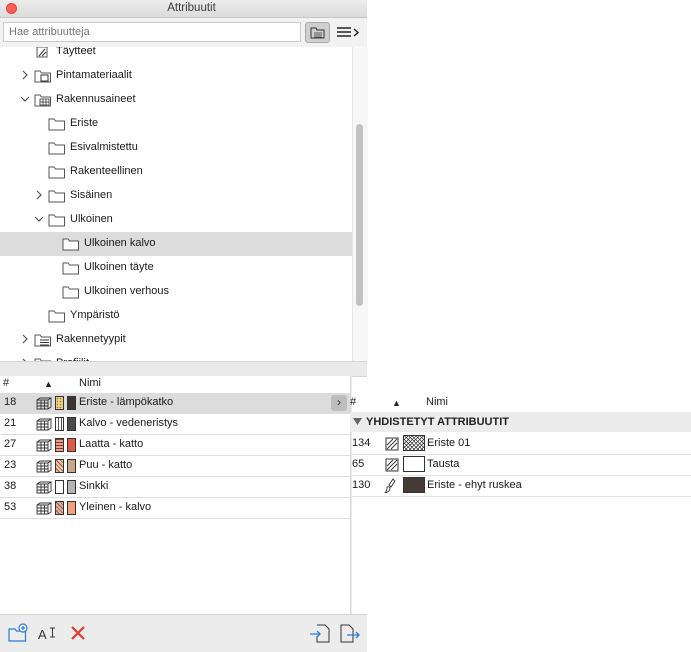 The image size is (691, 652). Describe the element at coordinates (183, 633) in the screenshot. I see `bottom-toolbar: A` at that location.